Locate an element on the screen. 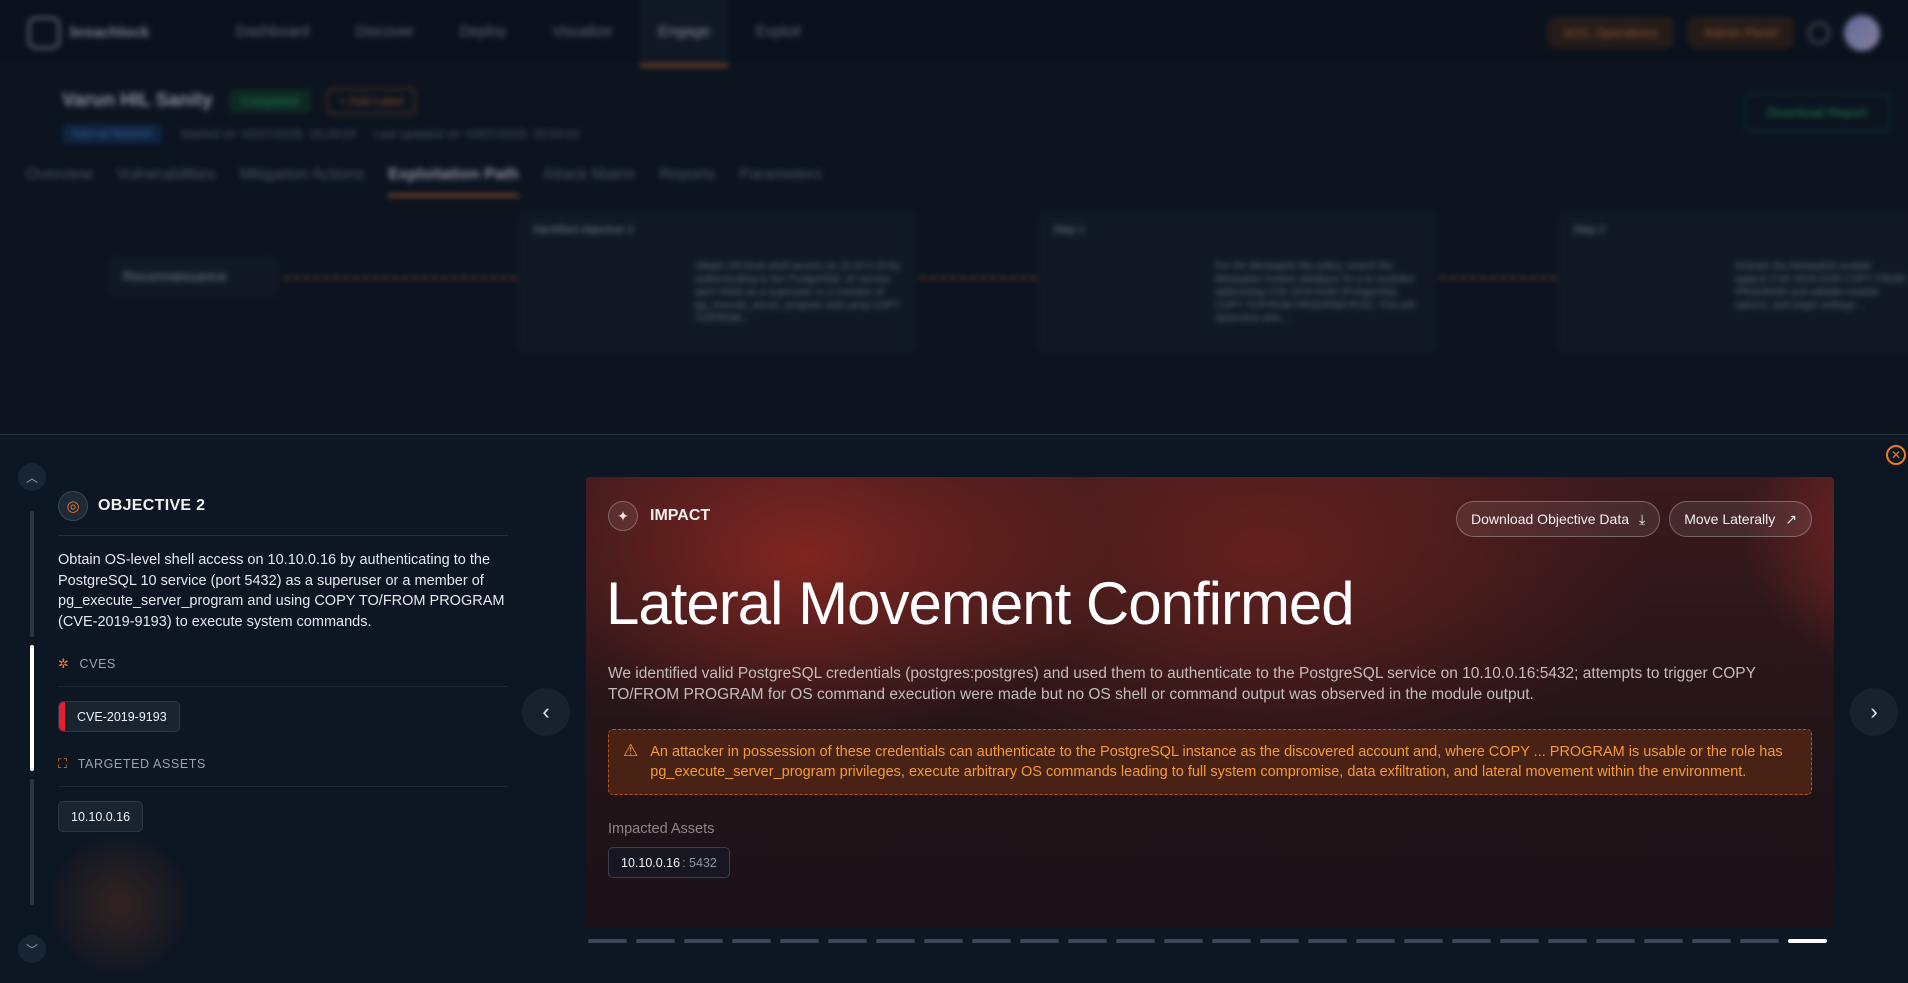 This screenshot has width=1908, height=983. add-label-button: + Add Label is located at coordinates (371, 101).